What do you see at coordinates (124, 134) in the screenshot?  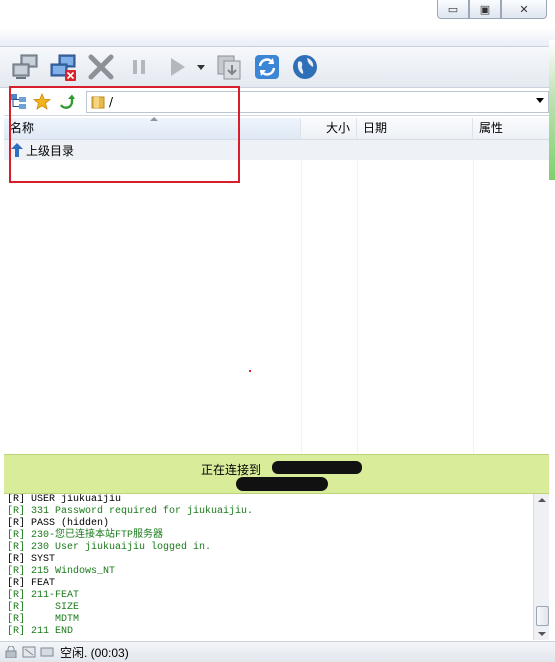 I see `highlight-box` at bounding box center [124, 134].